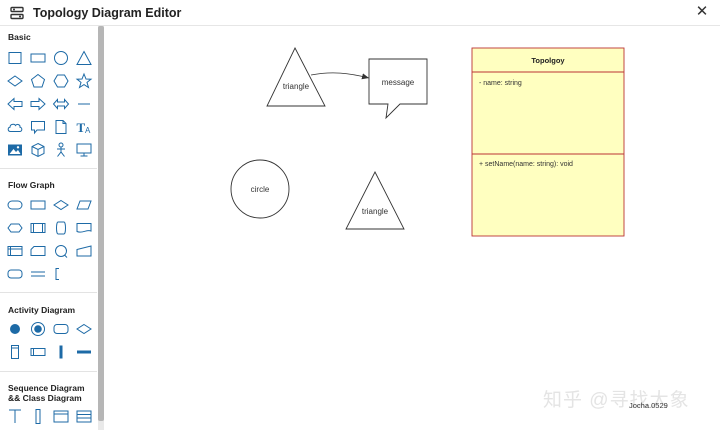 The image size is (720, 430). Describe the element at coordinates (84, 150) in the screenshot. I see `monitor-icon` at that location.